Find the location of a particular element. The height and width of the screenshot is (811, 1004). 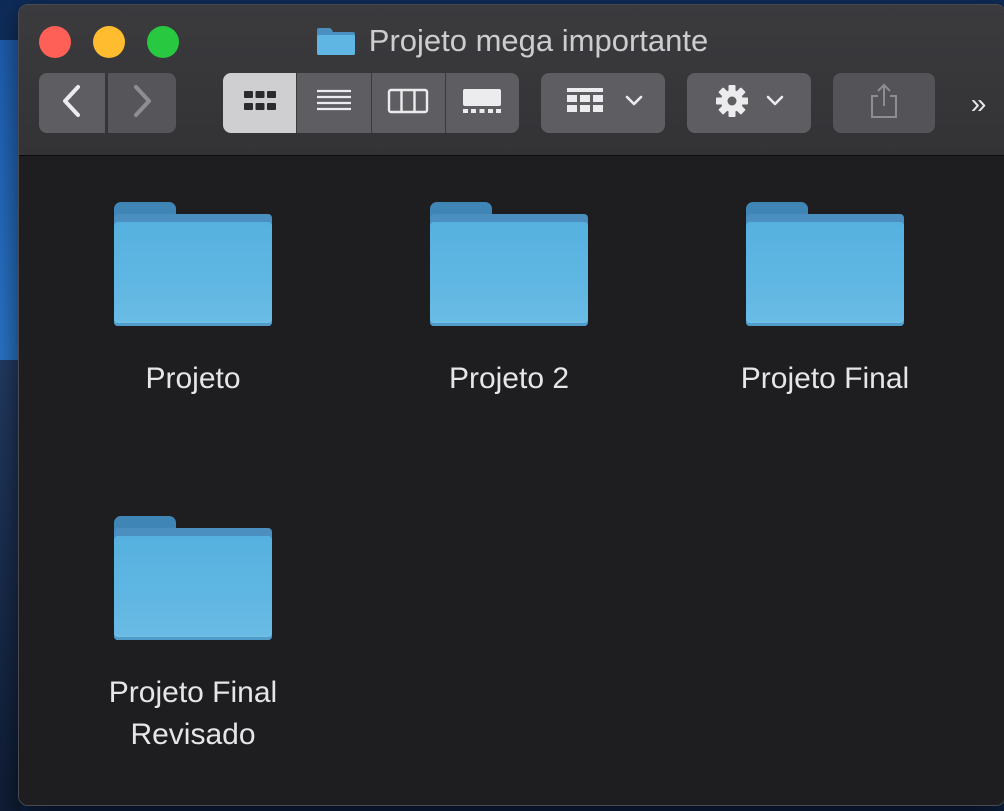

folder-item: Projeto is located at coordinates (193, 300).